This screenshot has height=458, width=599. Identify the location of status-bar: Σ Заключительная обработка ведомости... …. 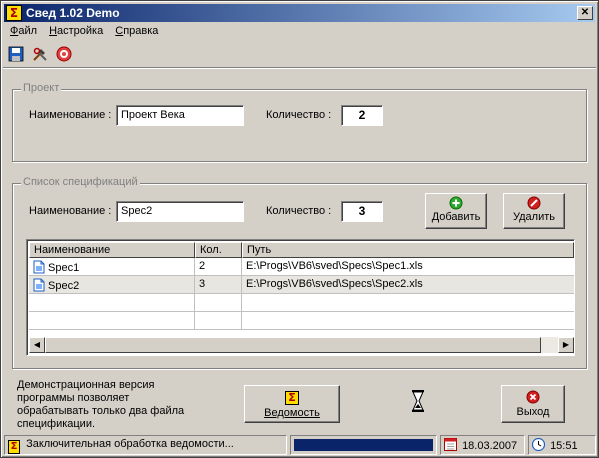
(300, 444).